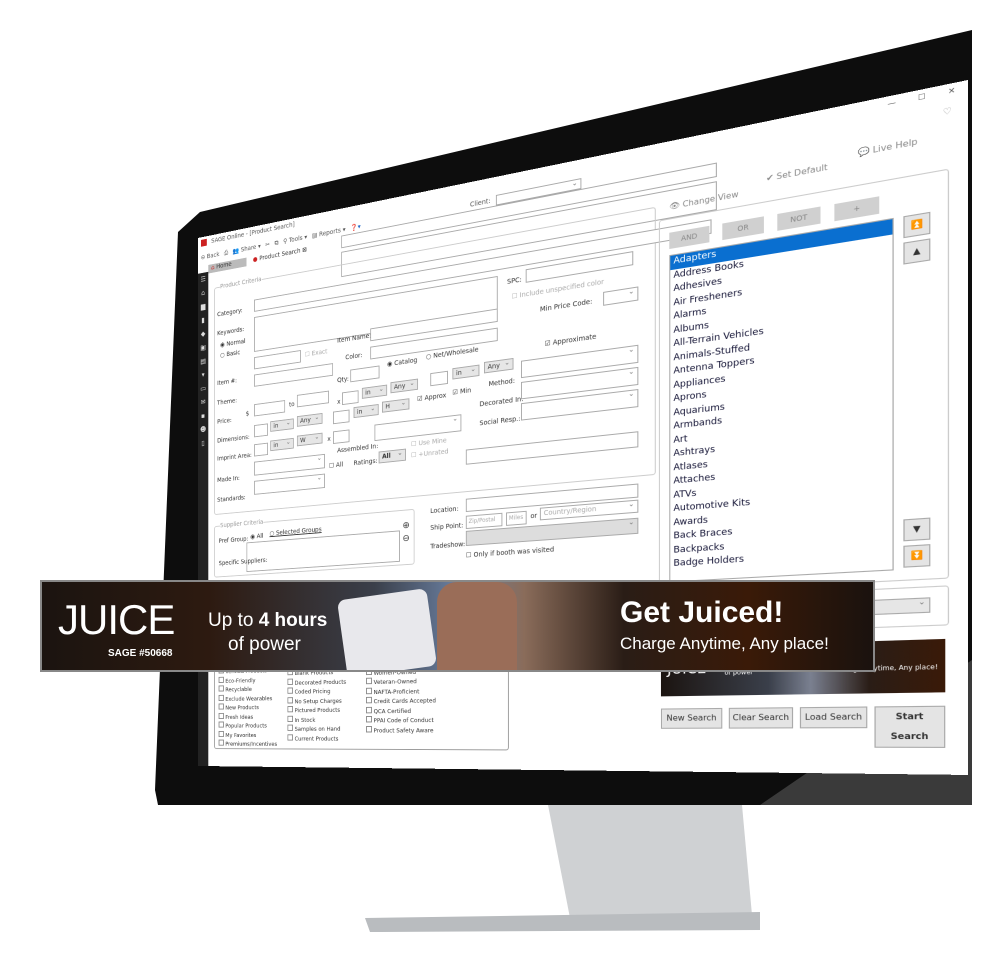 The image size is (1000, 971). Describe the element at coordinates (248, 744) in the screenshot. I see `filter-checkbox: Premiums/Incentives` at that location.